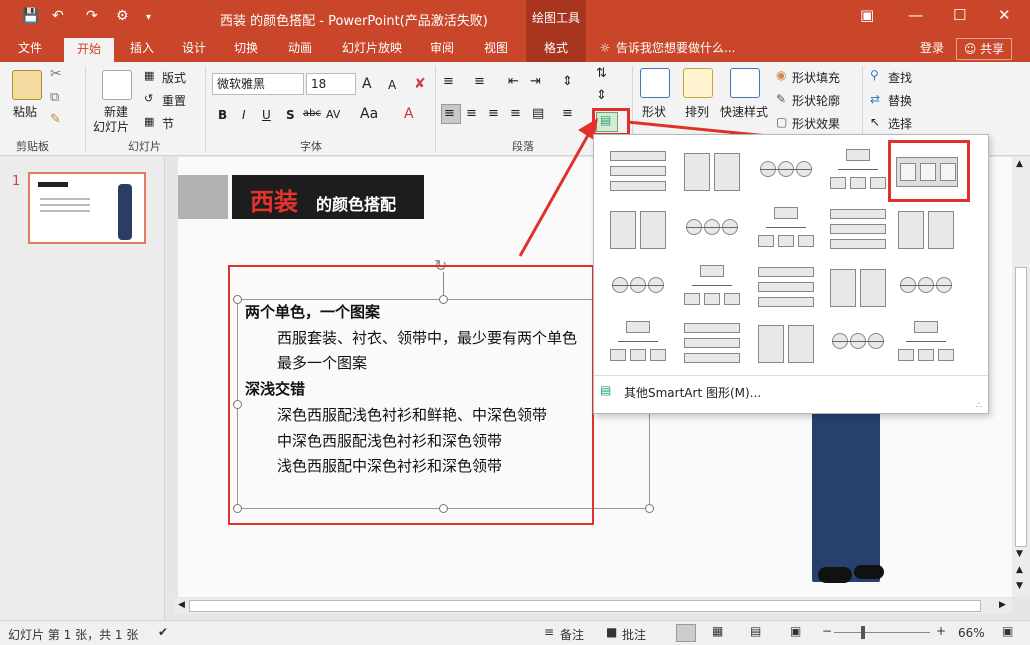 The width and height of the screenshot is (1030, 645). I want to click on normal-view-button, so click(686, 633).